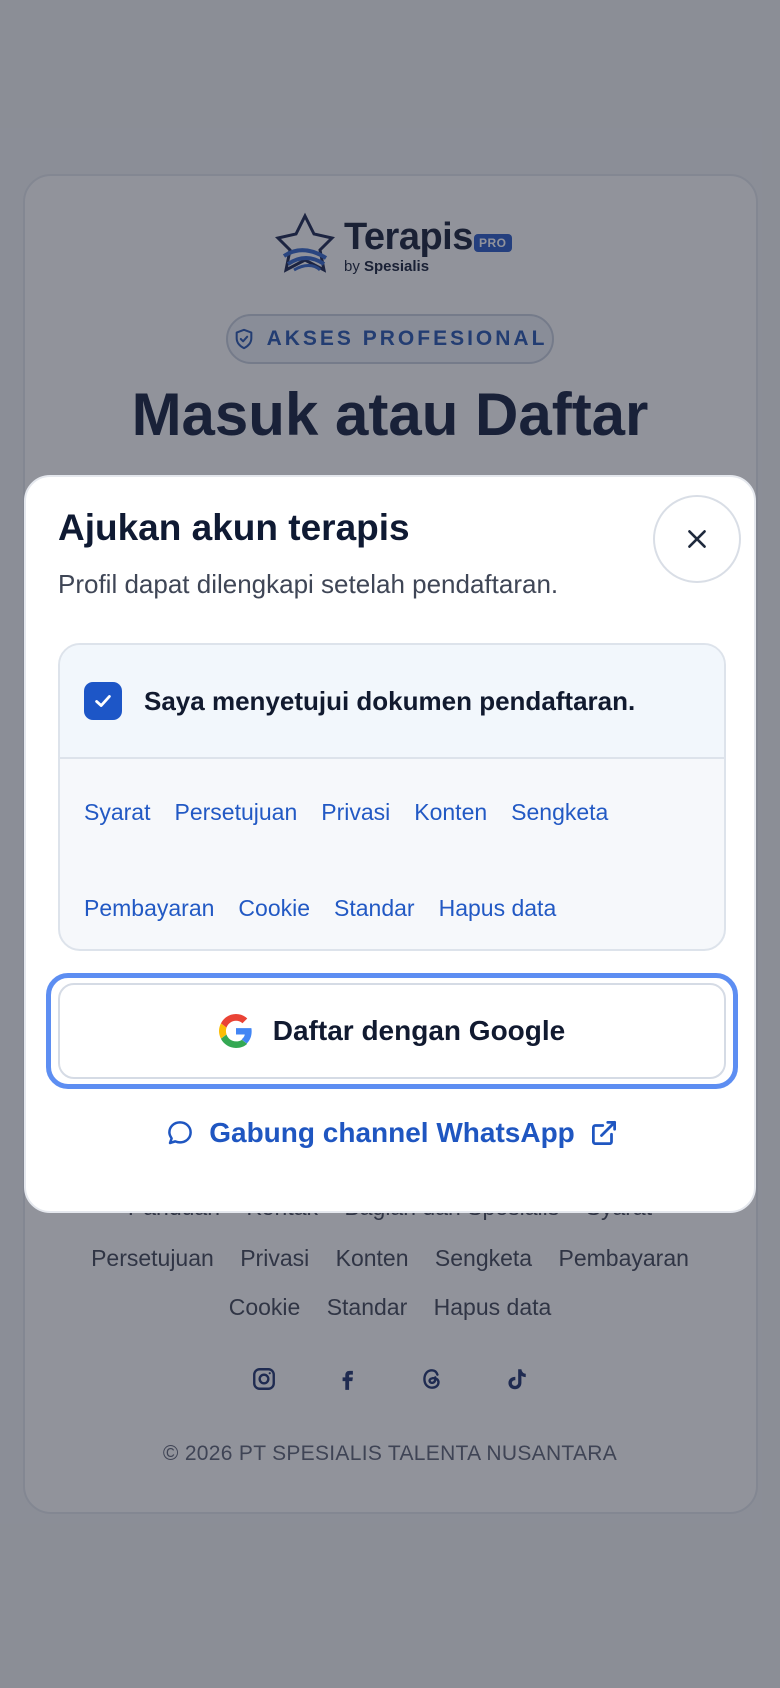 This screenshot has width=780, height=1688. Describe the element at coordinates (450, 812) in the screenshot. I see `doc-link-konten: Konten` at that location.